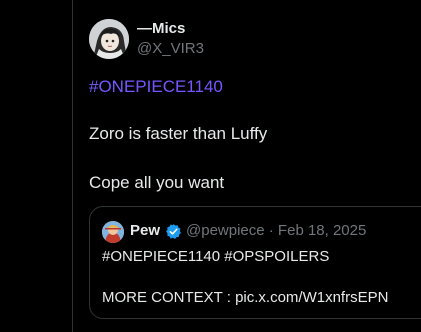 Image resolution: width=421 pixels, height=332 pixels. What do you see at coordinates (161, 29) in the screenshot?
I see `author-display-name: —Mics` at bounding box center [161, 29].